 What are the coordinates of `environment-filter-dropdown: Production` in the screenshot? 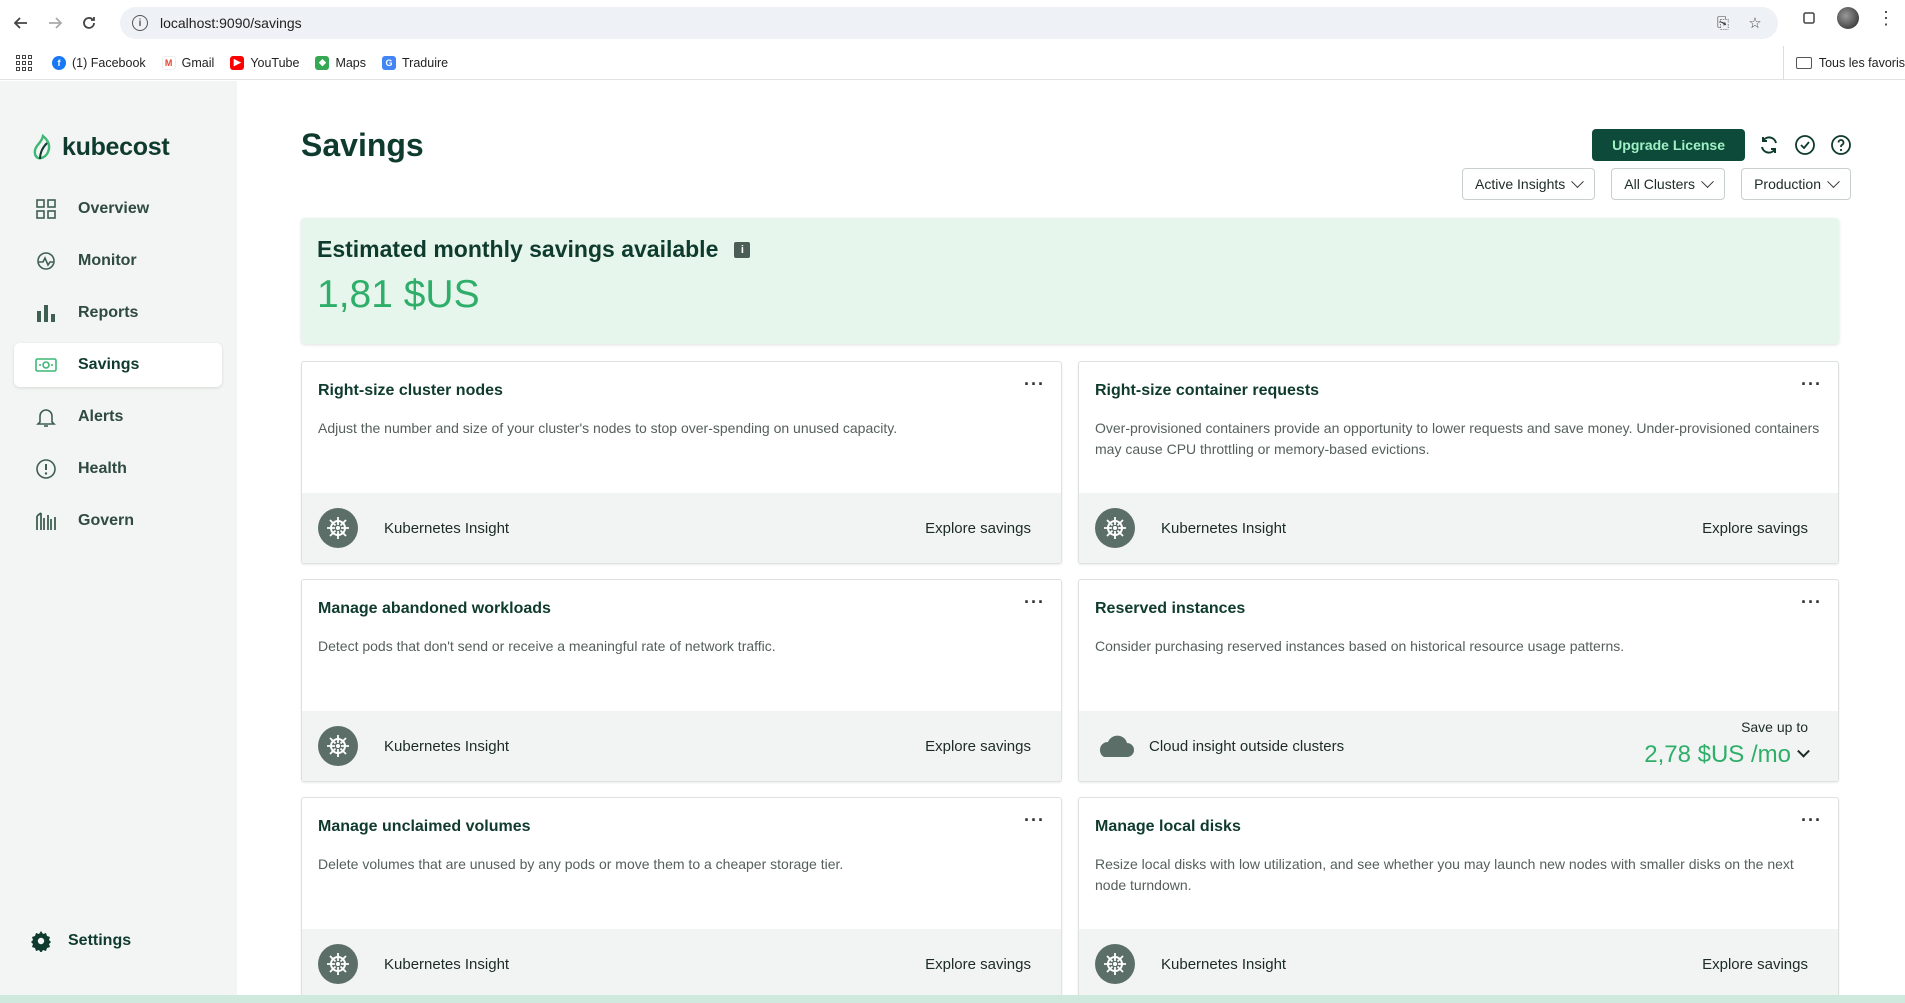 It's located at (1796, 184).